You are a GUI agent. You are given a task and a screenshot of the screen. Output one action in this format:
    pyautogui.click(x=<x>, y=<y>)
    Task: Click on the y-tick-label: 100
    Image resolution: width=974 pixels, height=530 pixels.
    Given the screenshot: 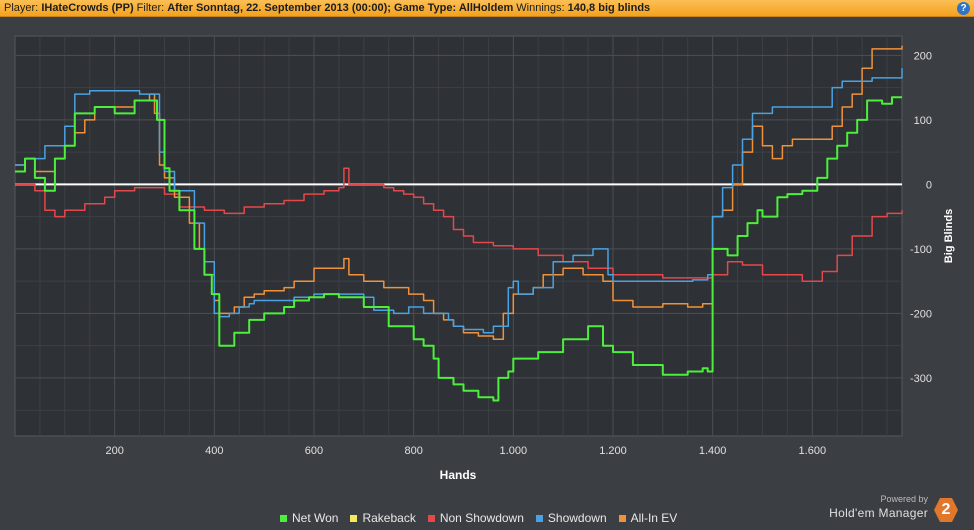 What is the action you would take?
    pyautogui.click(x=923, y=121)
    